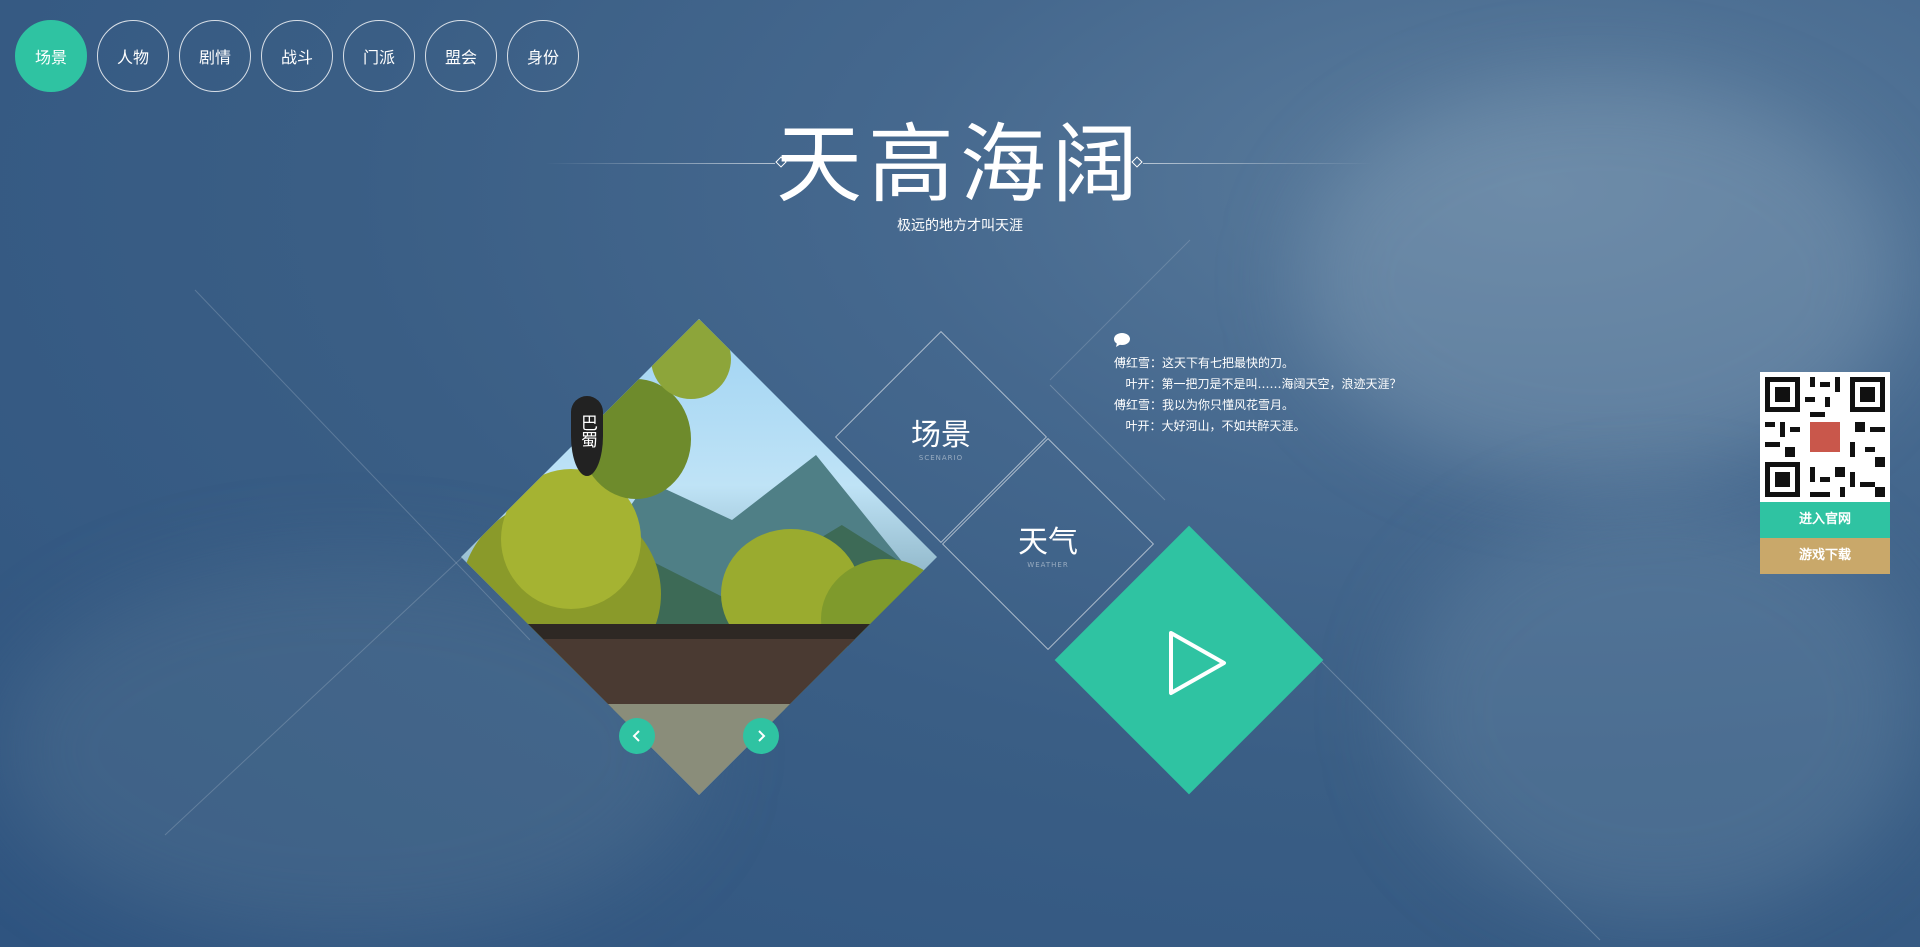  Describe the element at coordinates (1198, 663) in the screenshot. I see `play-icon` at that location.